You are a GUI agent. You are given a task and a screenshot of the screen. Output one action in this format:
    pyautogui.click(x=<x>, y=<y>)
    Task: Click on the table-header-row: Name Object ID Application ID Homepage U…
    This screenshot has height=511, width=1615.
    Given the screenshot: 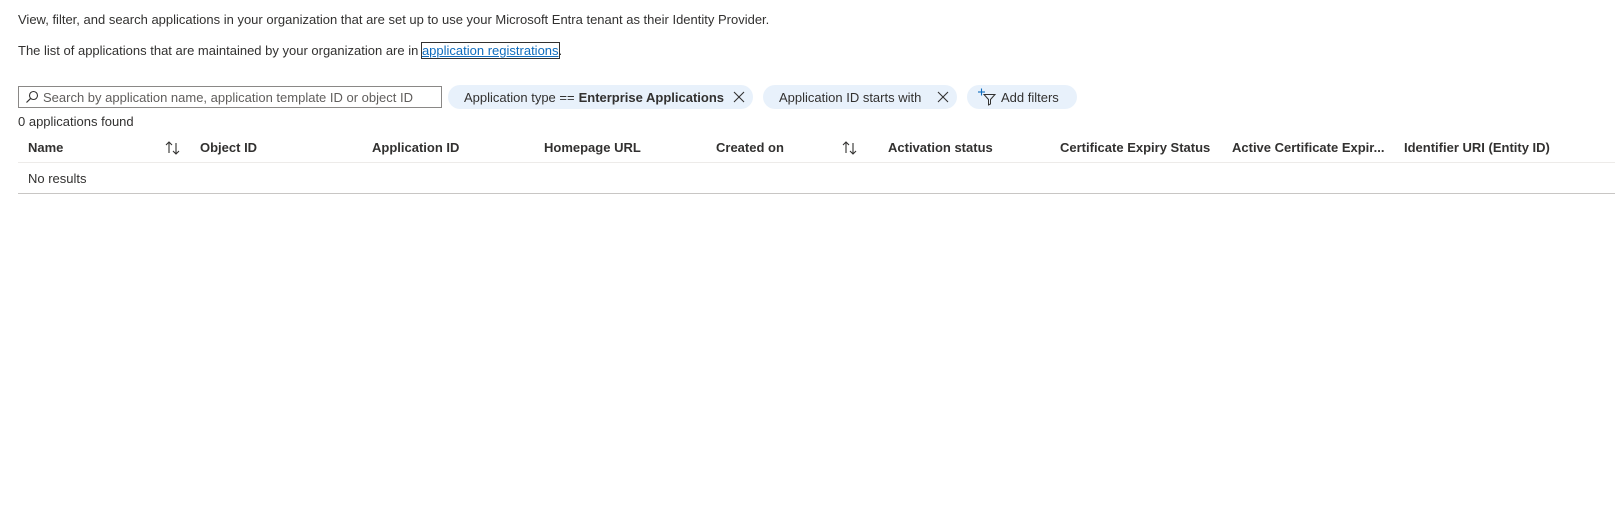 What is the action you would take?
    pyautogui.click(x=816, y=148)
    